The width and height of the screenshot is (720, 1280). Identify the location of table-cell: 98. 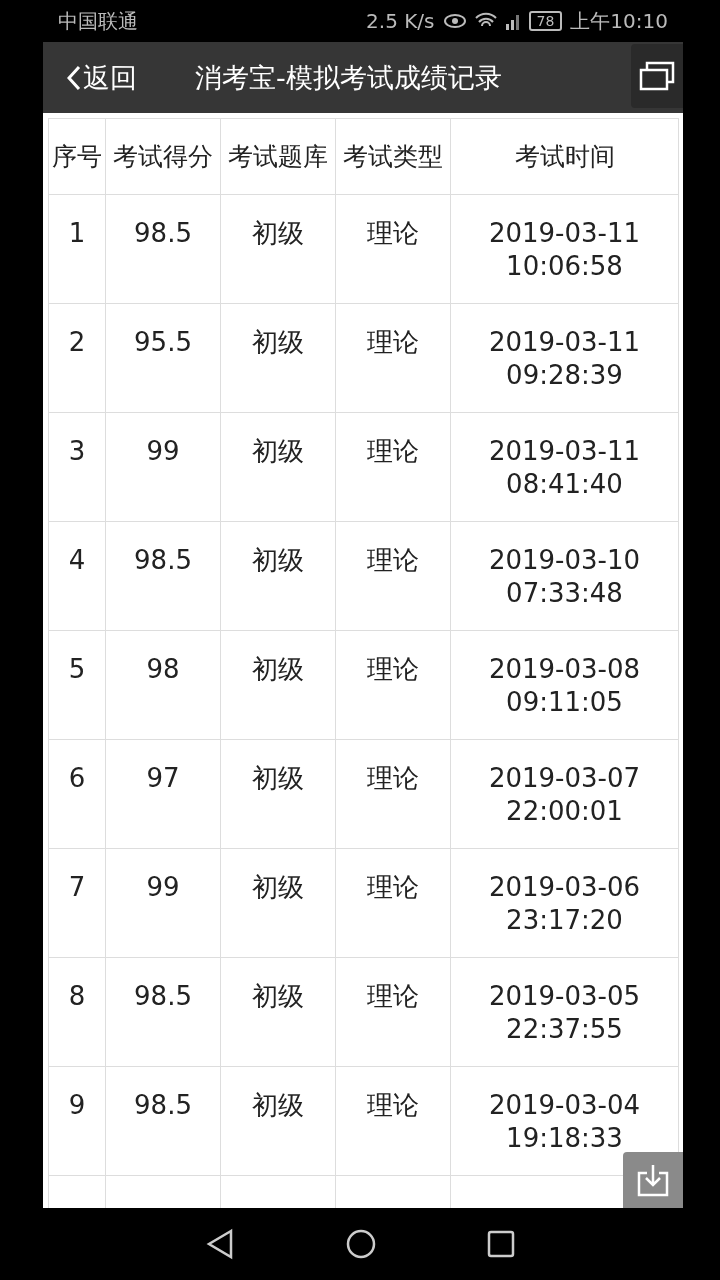
(163, 685).